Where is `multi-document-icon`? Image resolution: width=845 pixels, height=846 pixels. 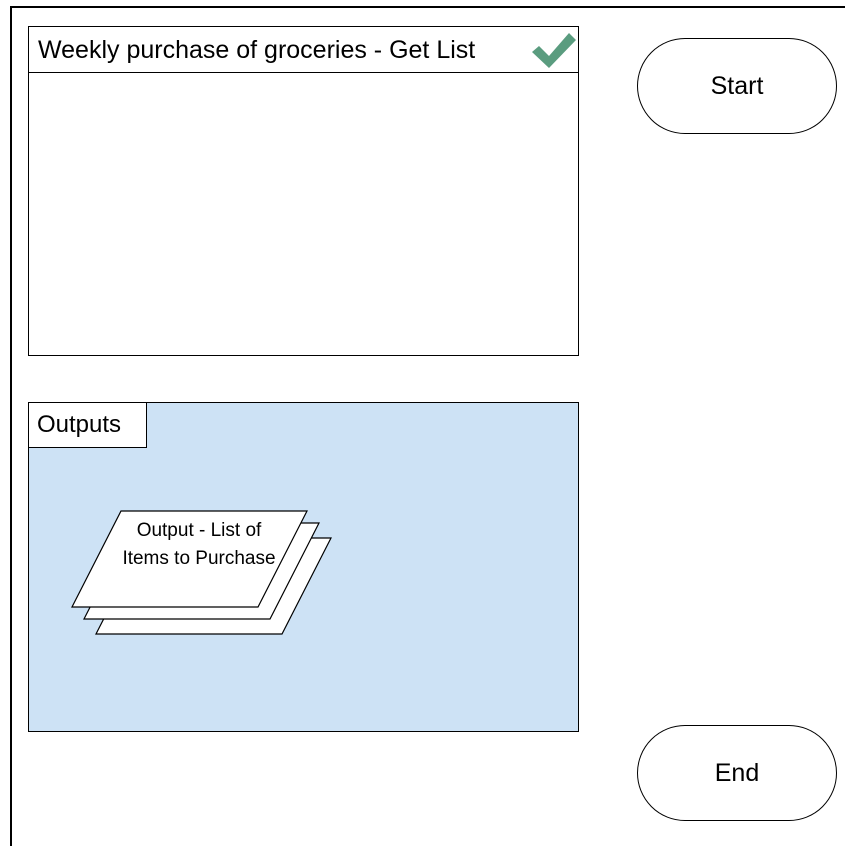 multi-document-icon is located at coordinates (201, 572).